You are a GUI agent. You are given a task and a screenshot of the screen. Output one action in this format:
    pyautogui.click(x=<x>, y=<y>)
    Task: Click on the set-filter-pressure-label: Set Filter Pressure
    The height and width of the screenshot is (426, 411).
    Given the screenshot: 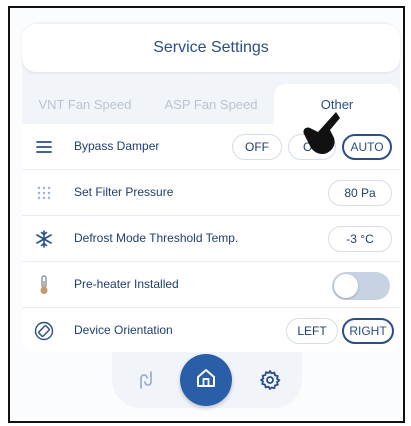 What is the action you would take?
    pyautogui.click(x=124, y=192)
    